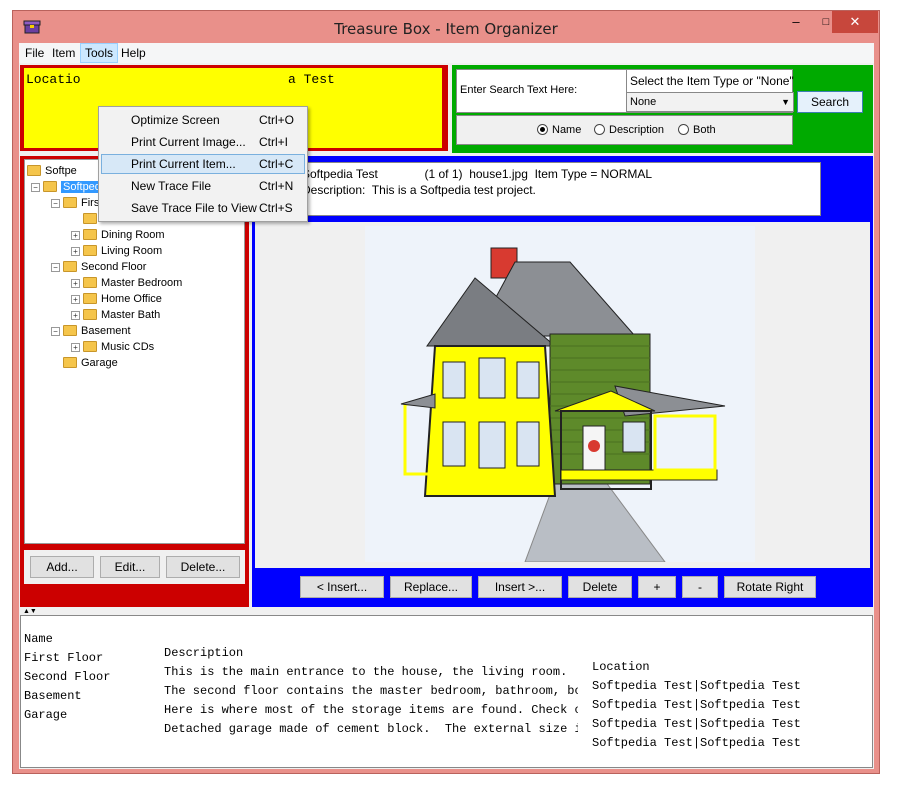 Image resolution: width=900 pixels, height=794 pixels. What do you see at coordinates (796, 22) in the screenshot?
I see `minimize-button: –` at bounding box center [796, 22].